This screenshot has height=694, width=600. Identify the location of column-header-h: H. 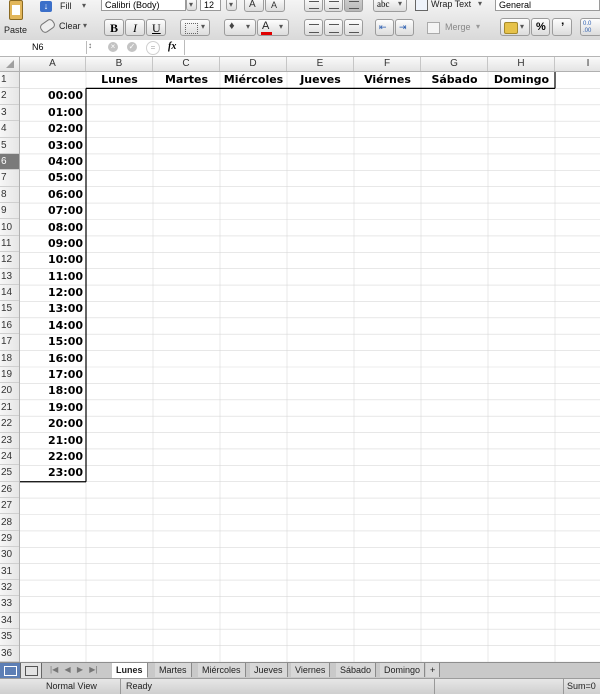
(521, 64).